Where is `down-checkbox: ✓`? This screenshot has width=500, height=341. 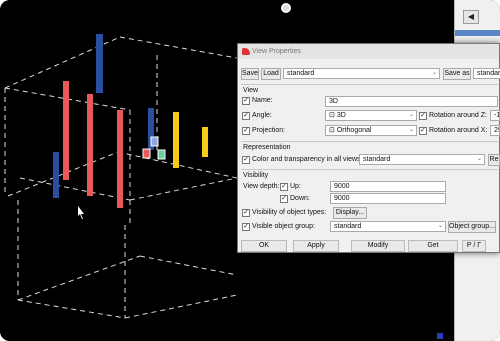
down-checkbox: ✓ is located at coordinates (284, 199).